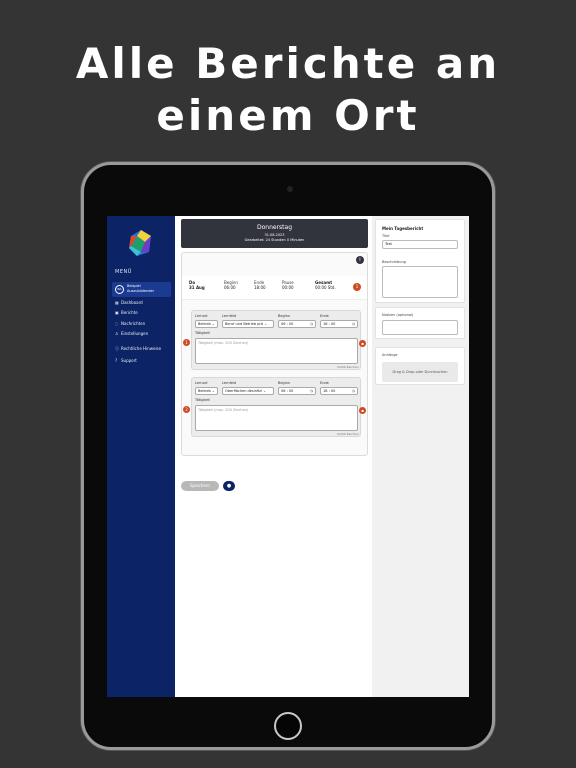 This screenshot has height=768, width=576. I want to click on calendar-icon: ▣, so click(117, 312).